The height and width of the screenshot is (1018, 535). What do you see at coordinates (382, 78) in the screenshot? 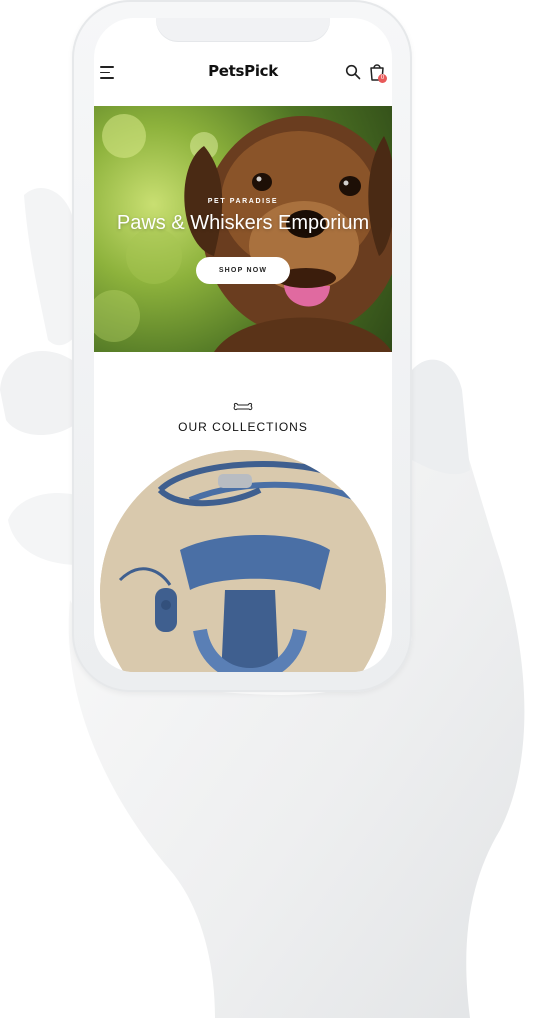
I see `cart-count-badge: 0` at bounding box center [382, 78].